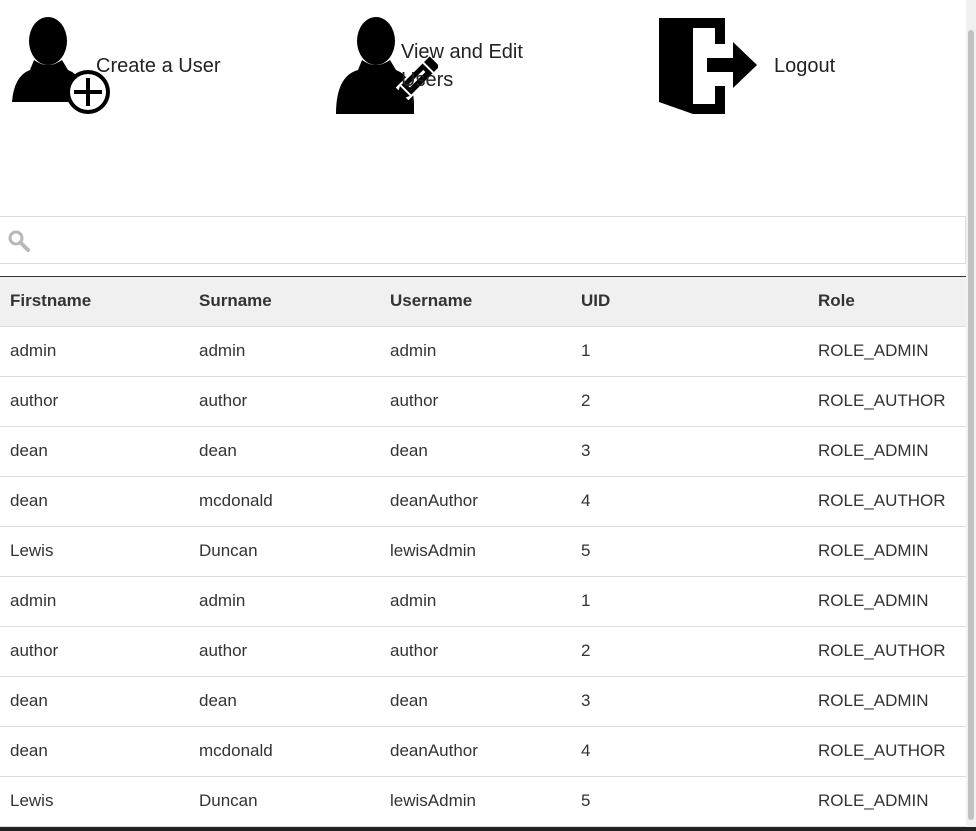 This screenshot has height=831, width=976. Describe the element at coordinates (887, 302) in the screenshot. I see `header-role: Role` at that location.